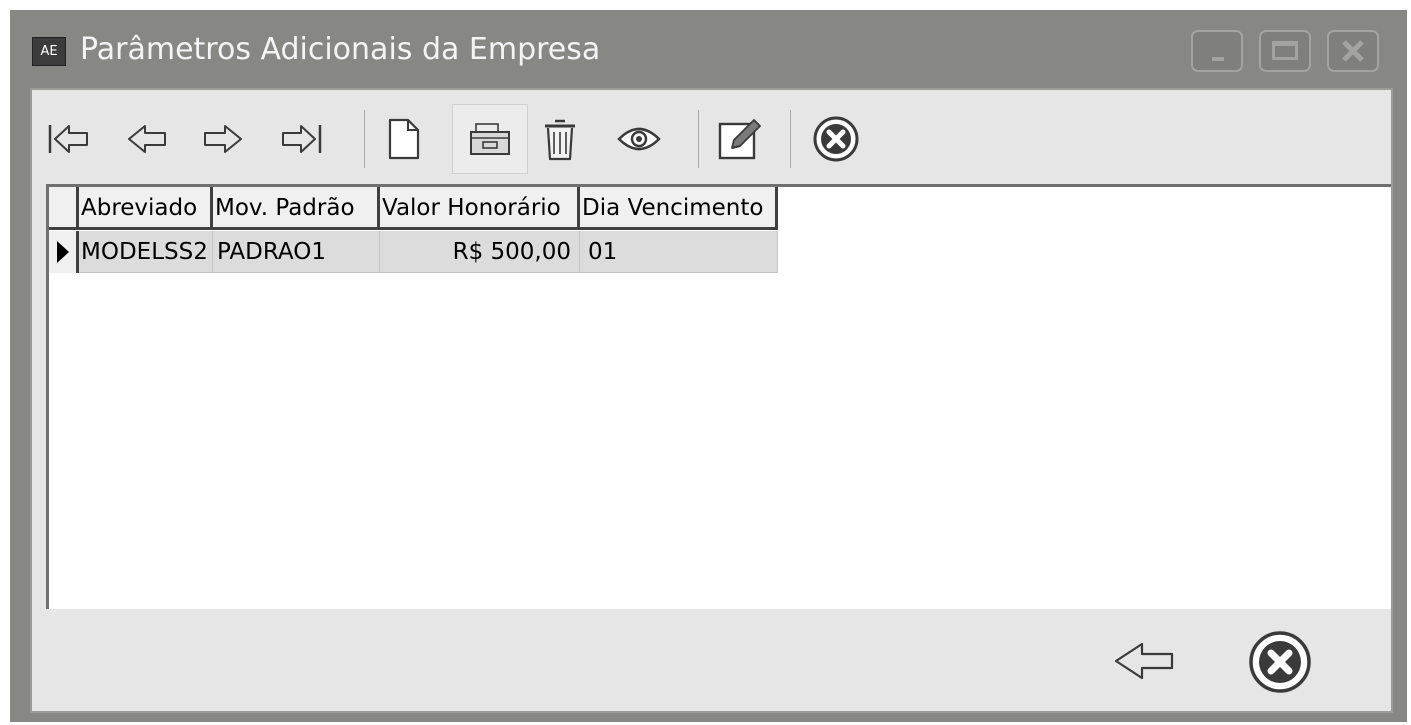  I want to click on column-header-mov-padrao: Mov. Padrão, so click(296, 208).